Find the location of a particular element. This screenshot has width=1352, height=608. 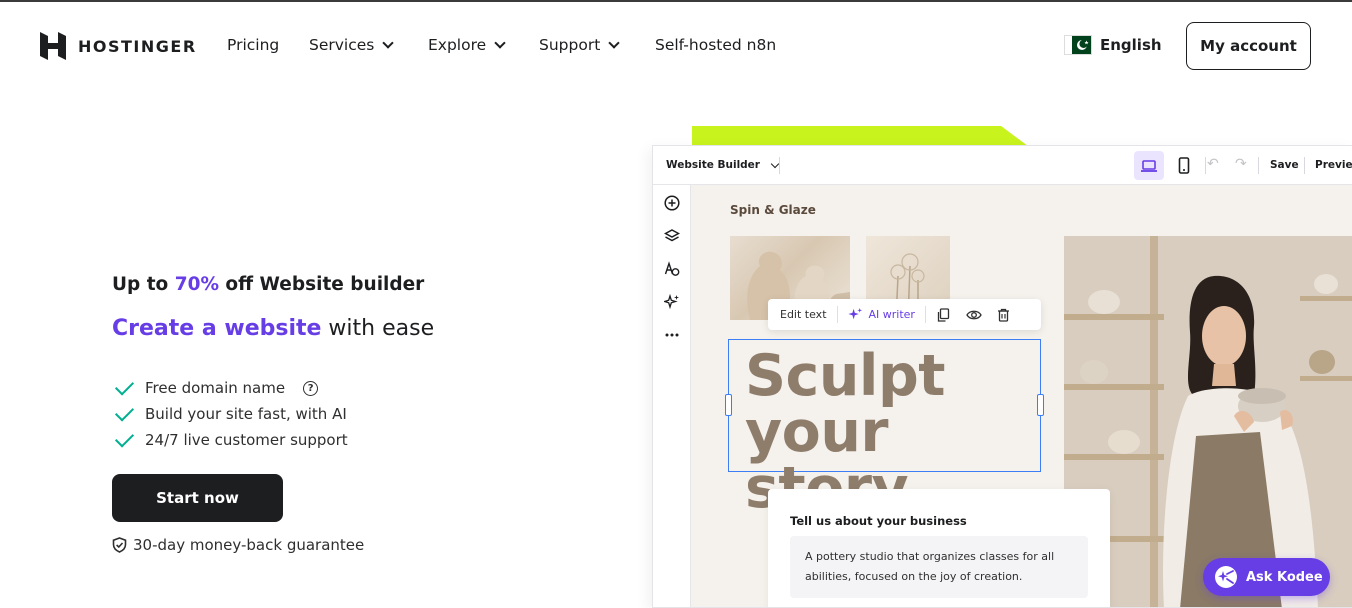

feature-item: Free domain name ? is located at coordinates (231, 388).